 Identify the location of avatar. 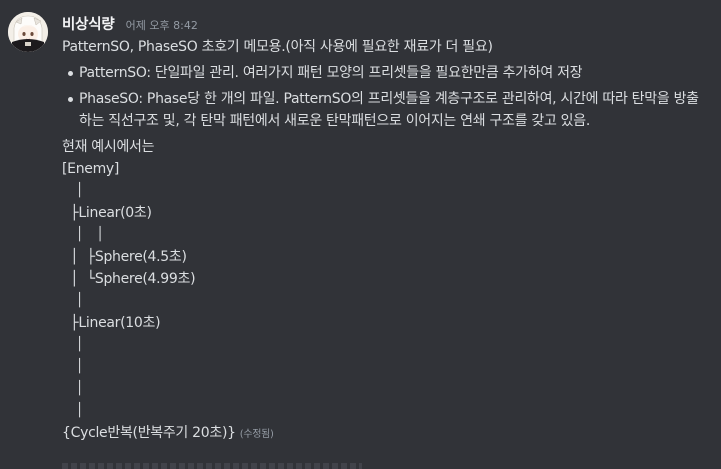
(28, 32).